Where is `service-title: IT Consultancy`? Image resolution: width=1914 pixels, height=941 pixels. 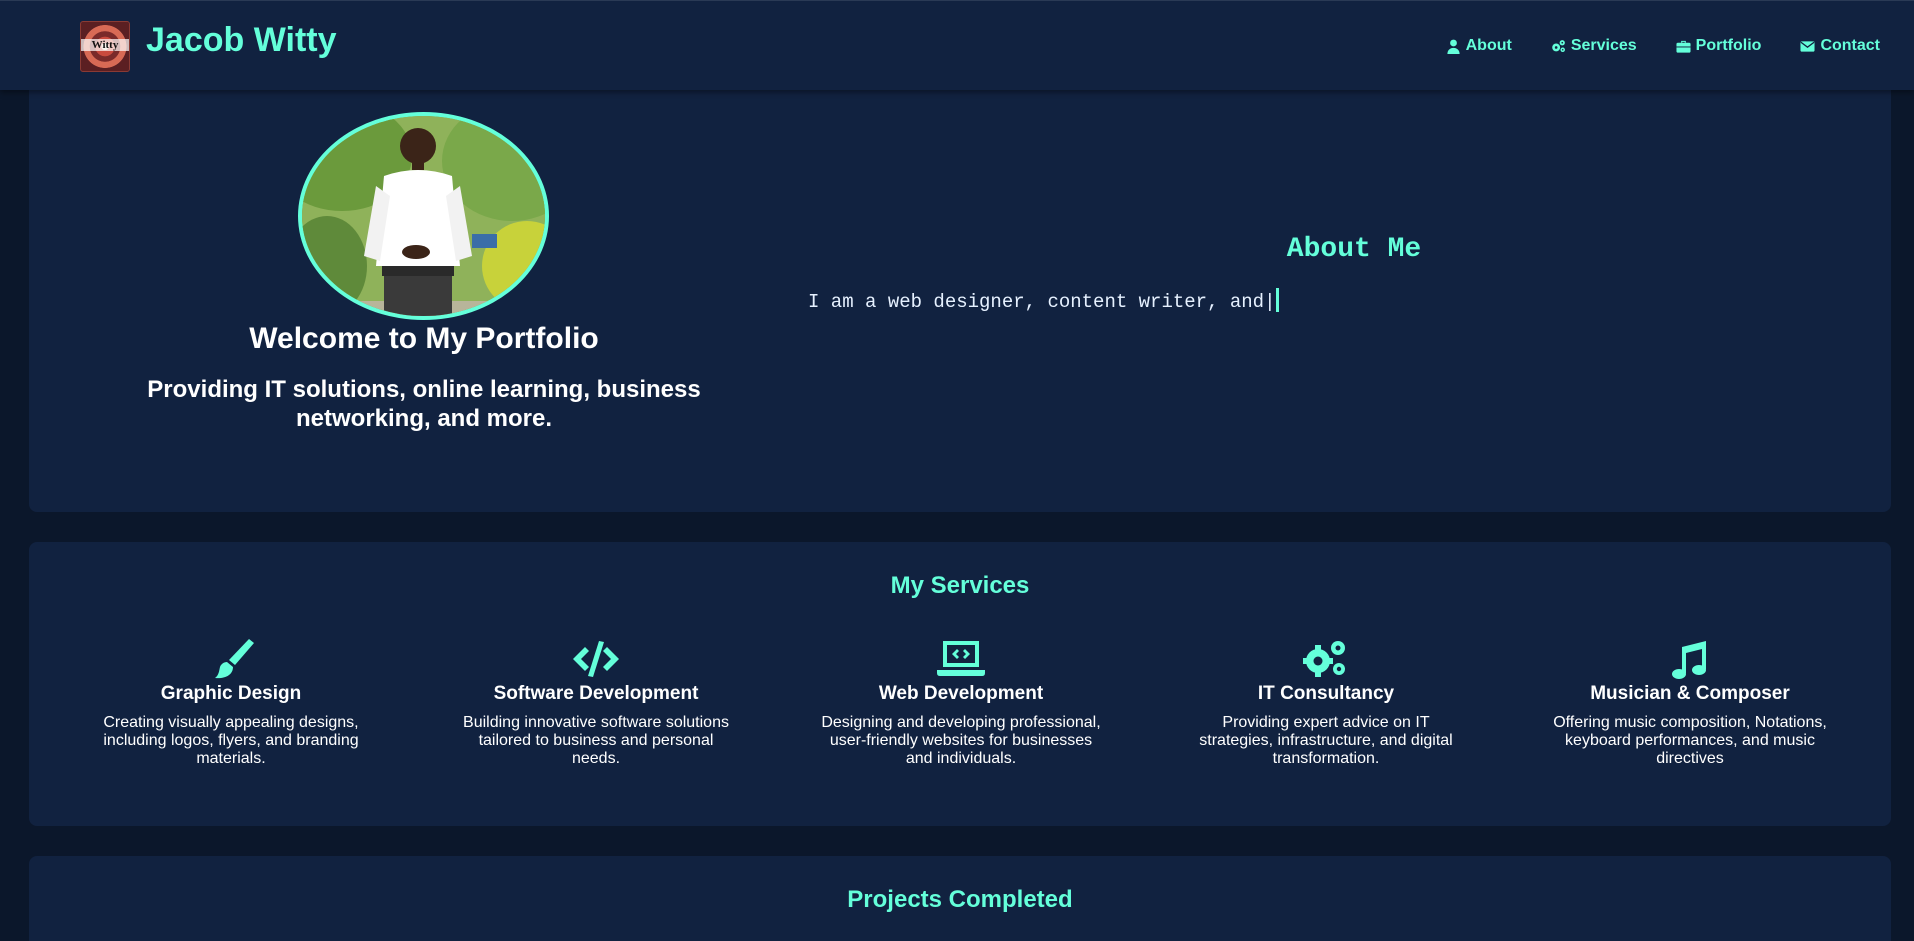
service-title: IT Consultancy is located at coordinates (1326, 693).